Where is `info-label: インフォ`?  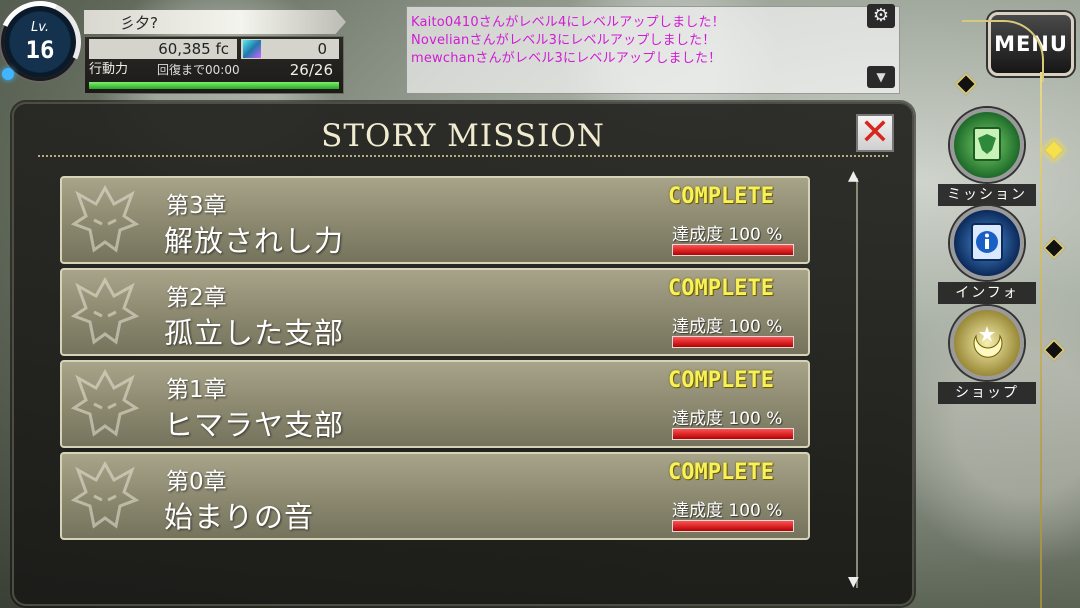 info-label: インフォ is located at coordinates (987, 293).